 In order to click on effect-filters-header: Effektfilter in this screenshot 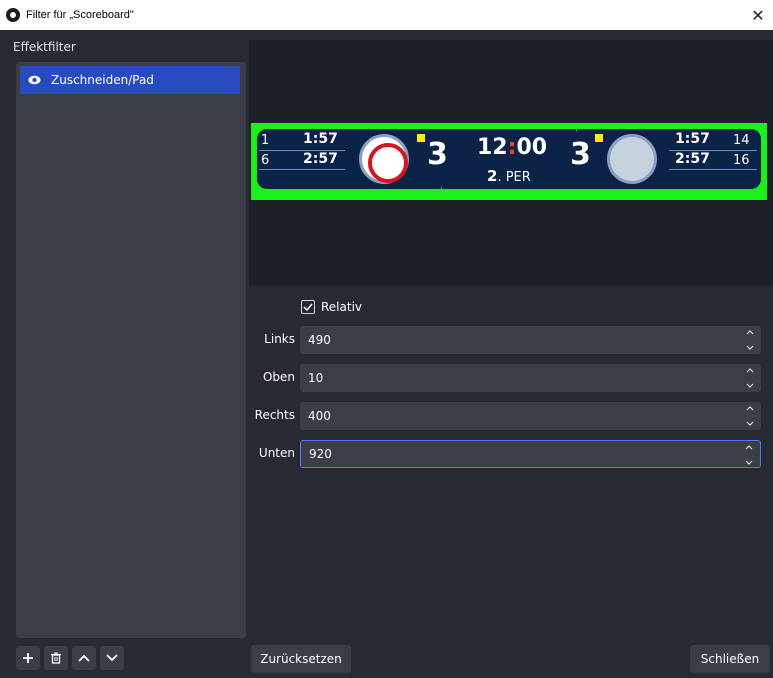, I will do `click(44, 47)`.